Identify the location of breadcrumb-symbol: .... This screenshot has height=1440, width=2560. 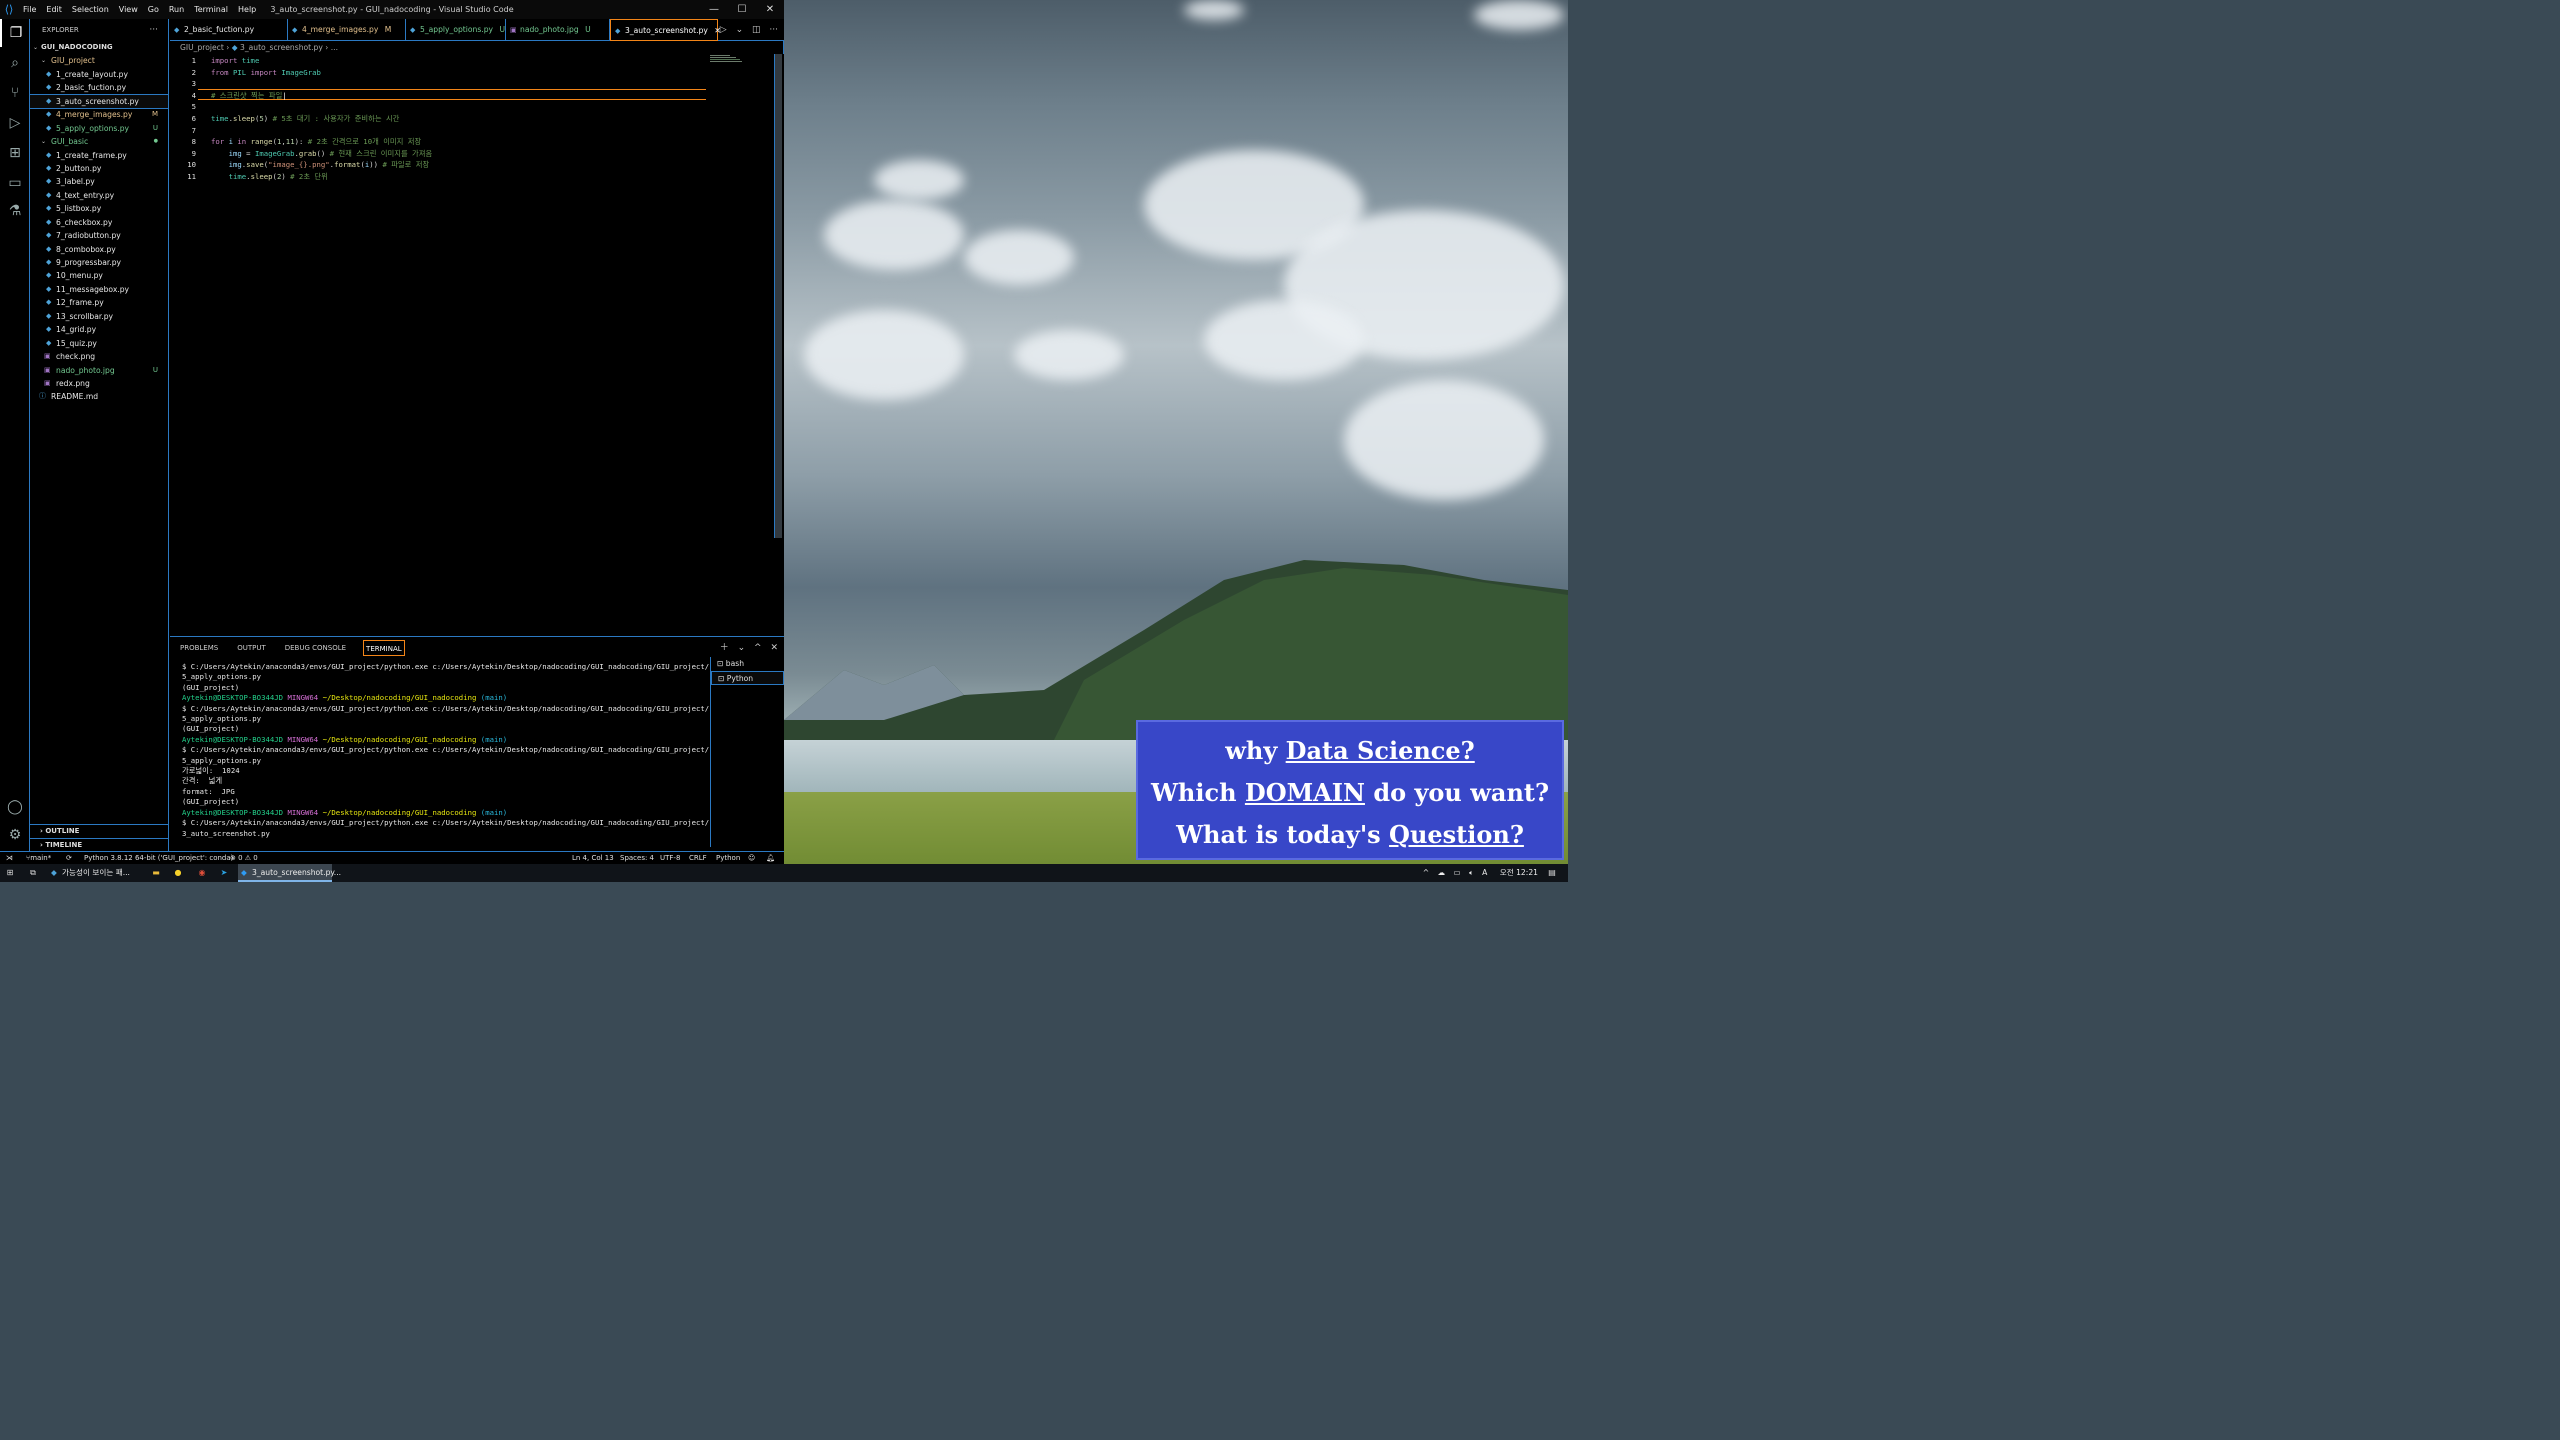
(334, 47).